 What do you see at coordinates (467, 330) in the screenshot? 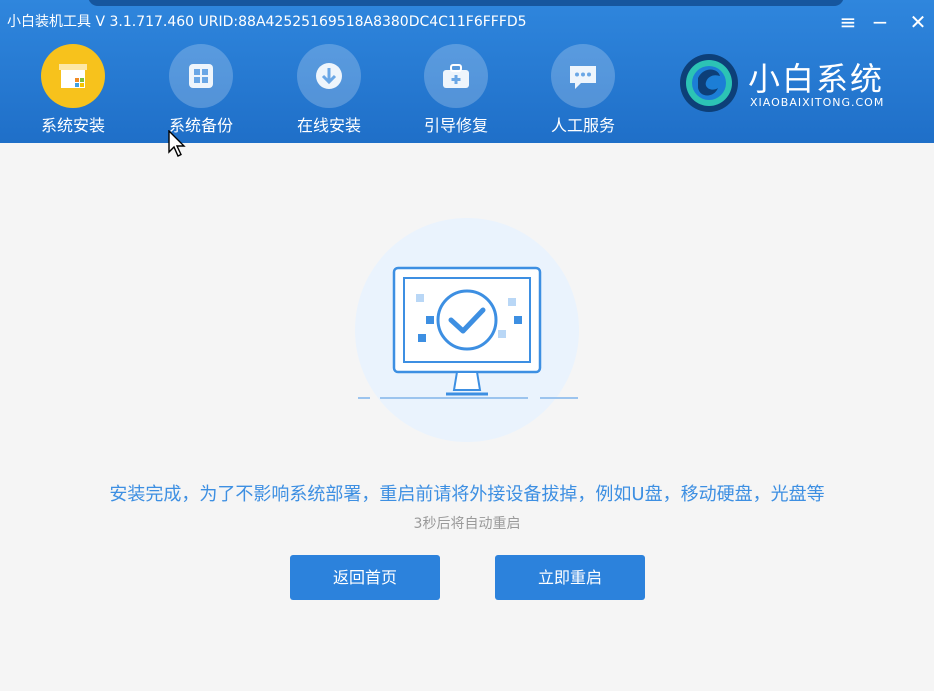
I see `install-complete-illustration` at bounding box center [467, 330].